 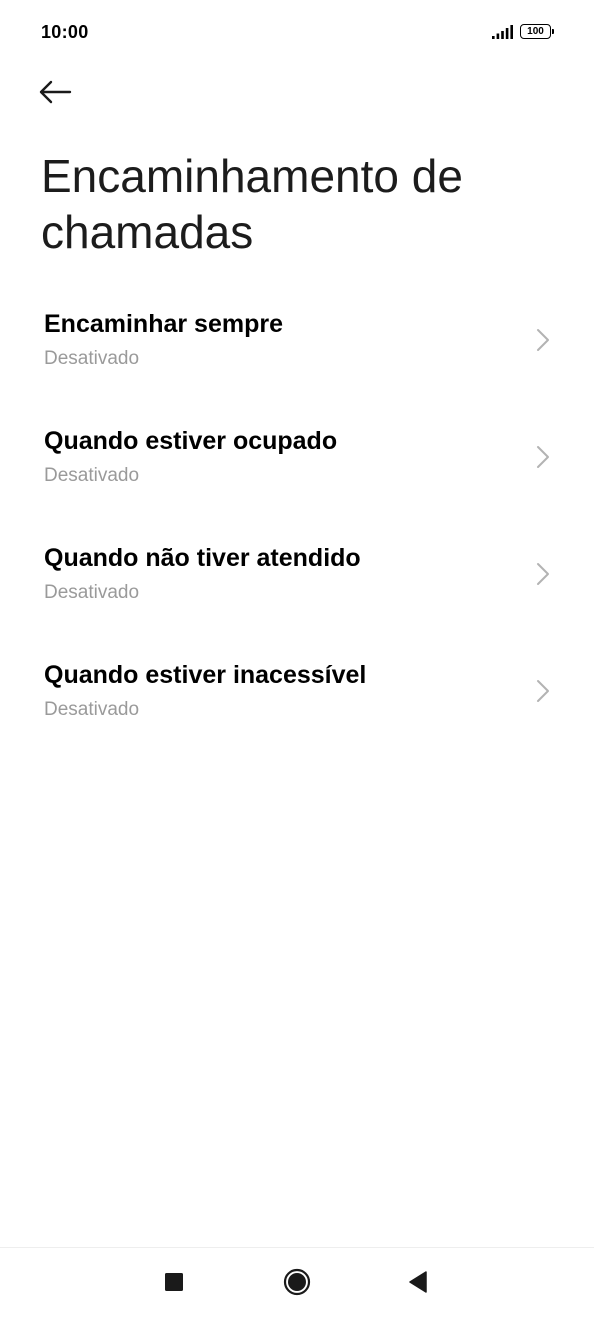 What do you see at coordinates (252, 204) in the screenshot?
I see `page-title: Encaminhamento de chamadas` at bounding box center [252, 204].